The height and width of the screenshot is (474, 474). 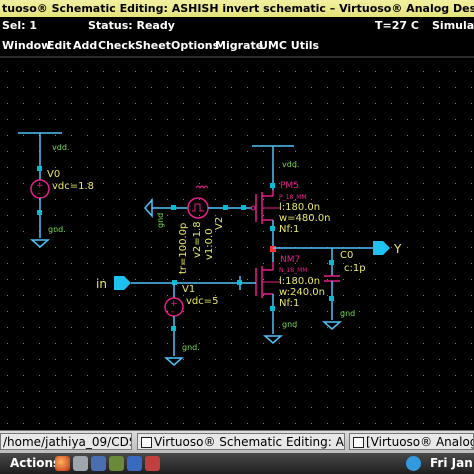 What do you see at coordinates (293, 270) in the screenshot?
I see `nm7-model: N_18_MM` at bounding box center [293, 270].